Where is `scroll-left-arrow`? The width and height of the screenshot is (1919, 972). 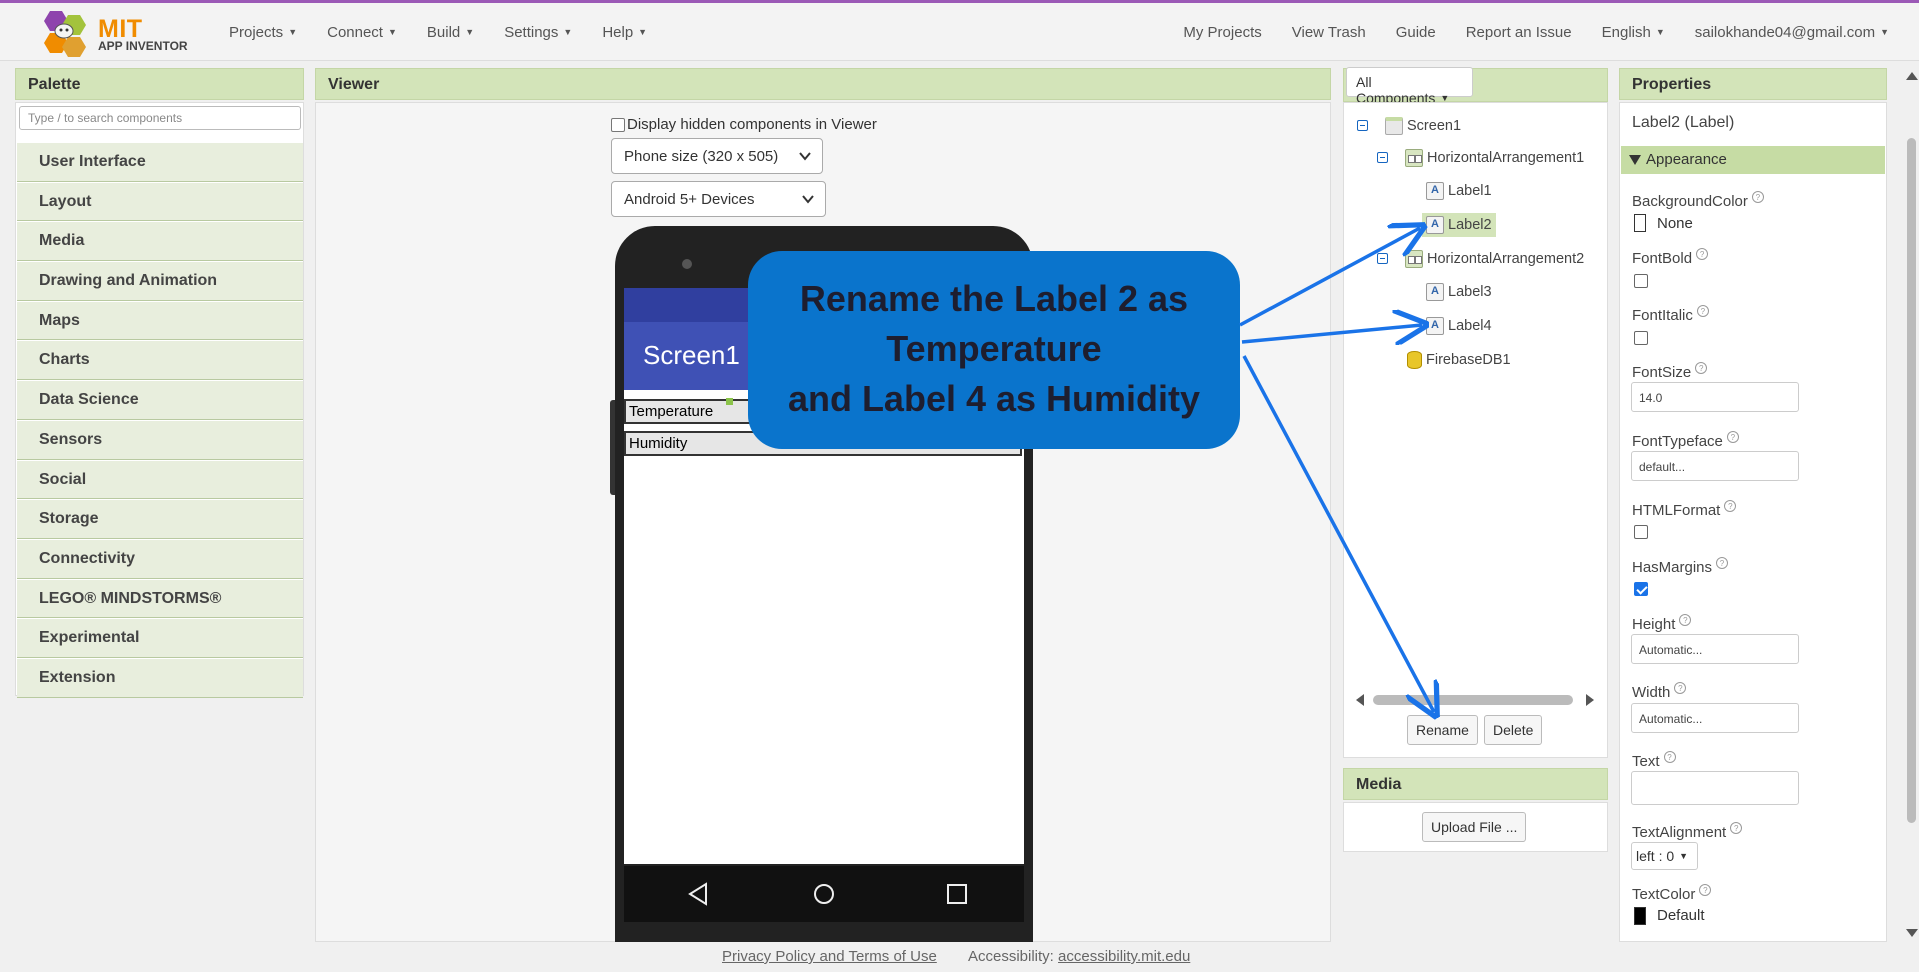
scroll-left-arrow is located at coordinates (1360, 700).